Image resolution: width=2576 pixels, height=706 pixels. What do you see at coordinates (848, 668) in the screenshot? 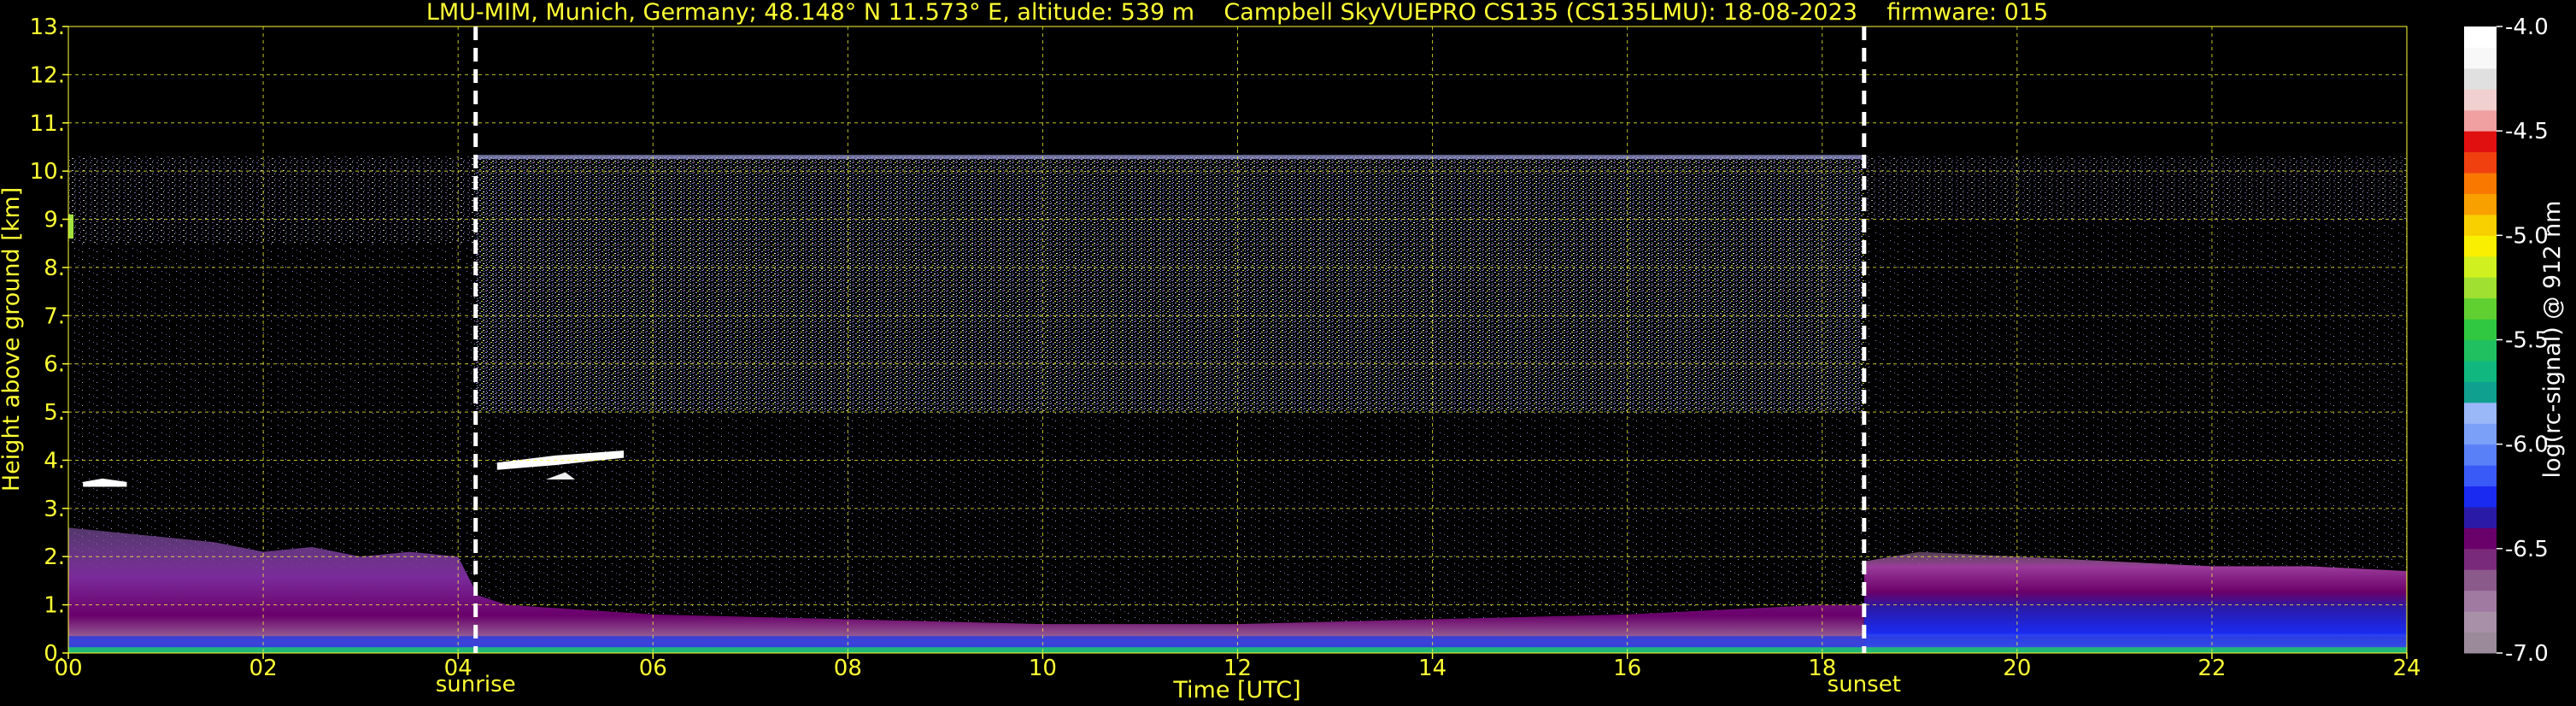
I see `x-tick-label: 08` at bounding box center [848, 668].